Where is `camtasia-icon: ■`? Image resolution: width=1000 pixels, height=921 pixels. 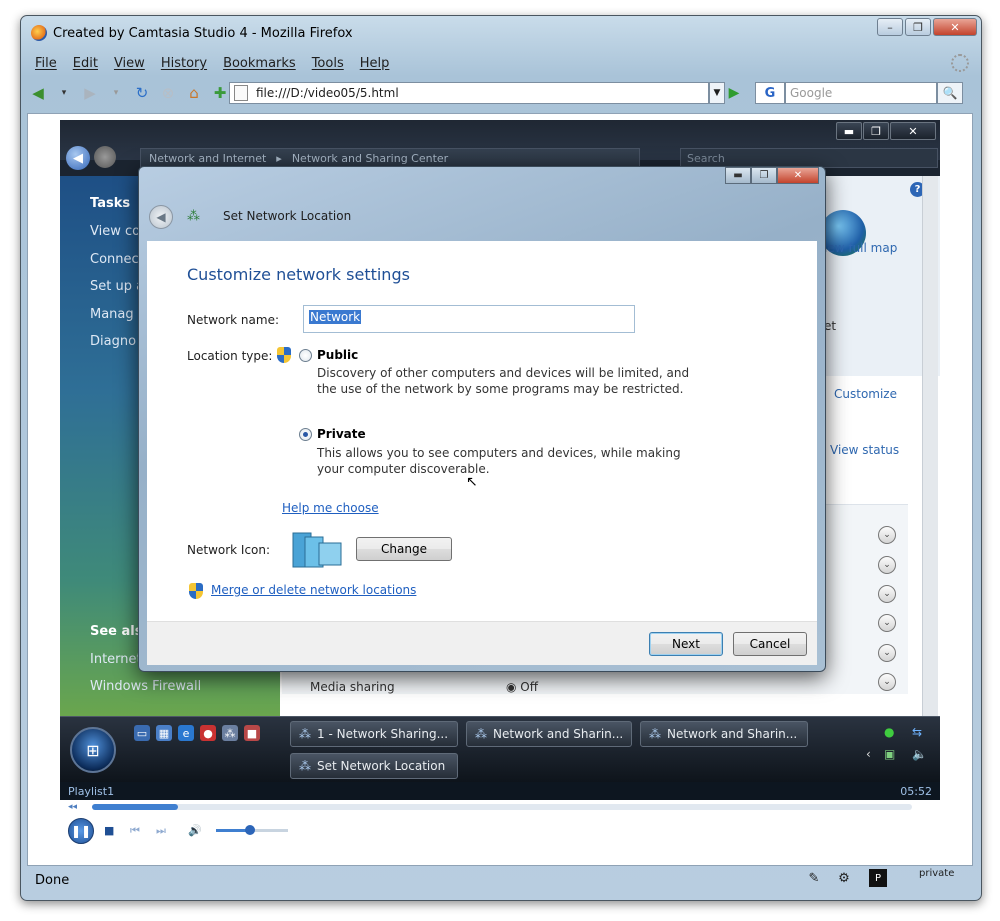
camtasia-icon: ■ is located at coordinates (252, 733).